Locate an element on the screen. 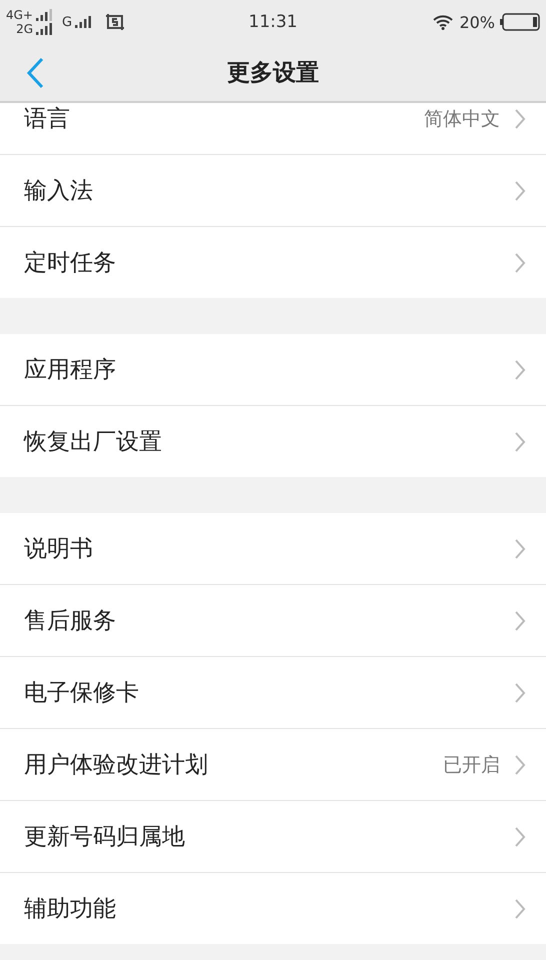 Image resolution: width=546 pixels, height=960 pixels. page-title: 更多设置 is located at coordinates (273, 73).